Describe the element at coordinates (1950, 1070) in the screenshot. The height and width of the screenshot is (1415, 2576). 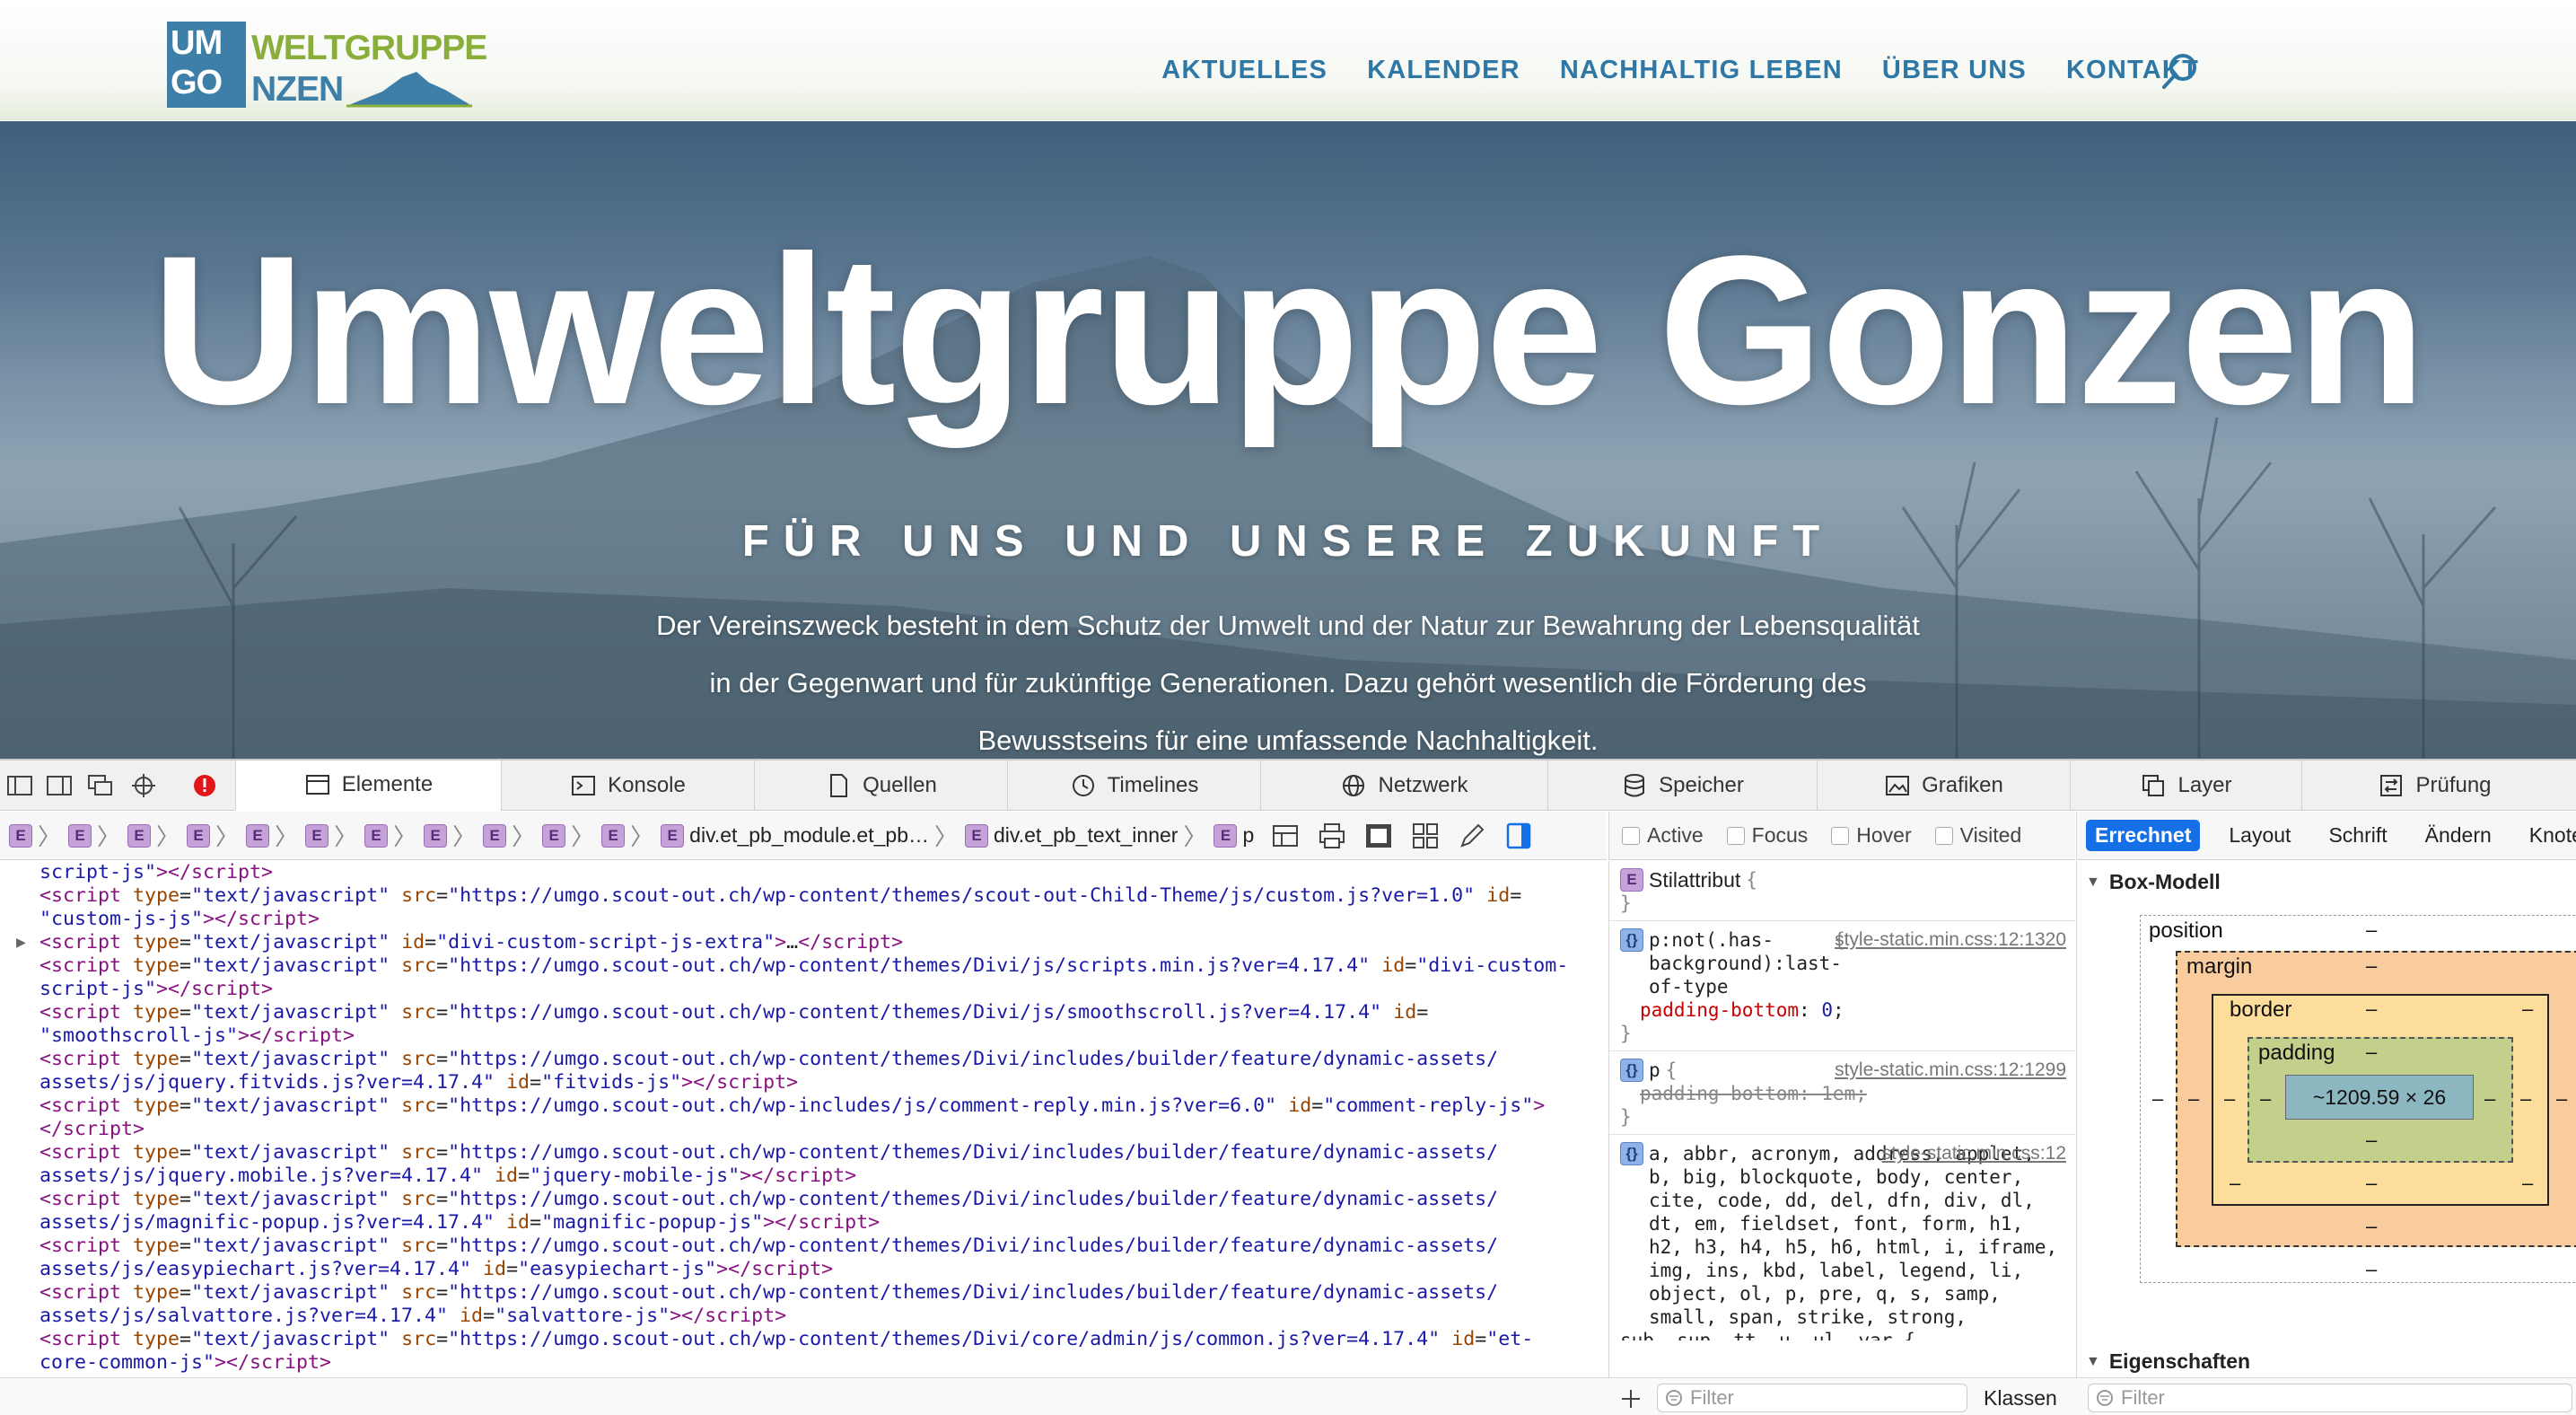
I see `rule-source-link: style-static.min.css:12:1299` at that location.